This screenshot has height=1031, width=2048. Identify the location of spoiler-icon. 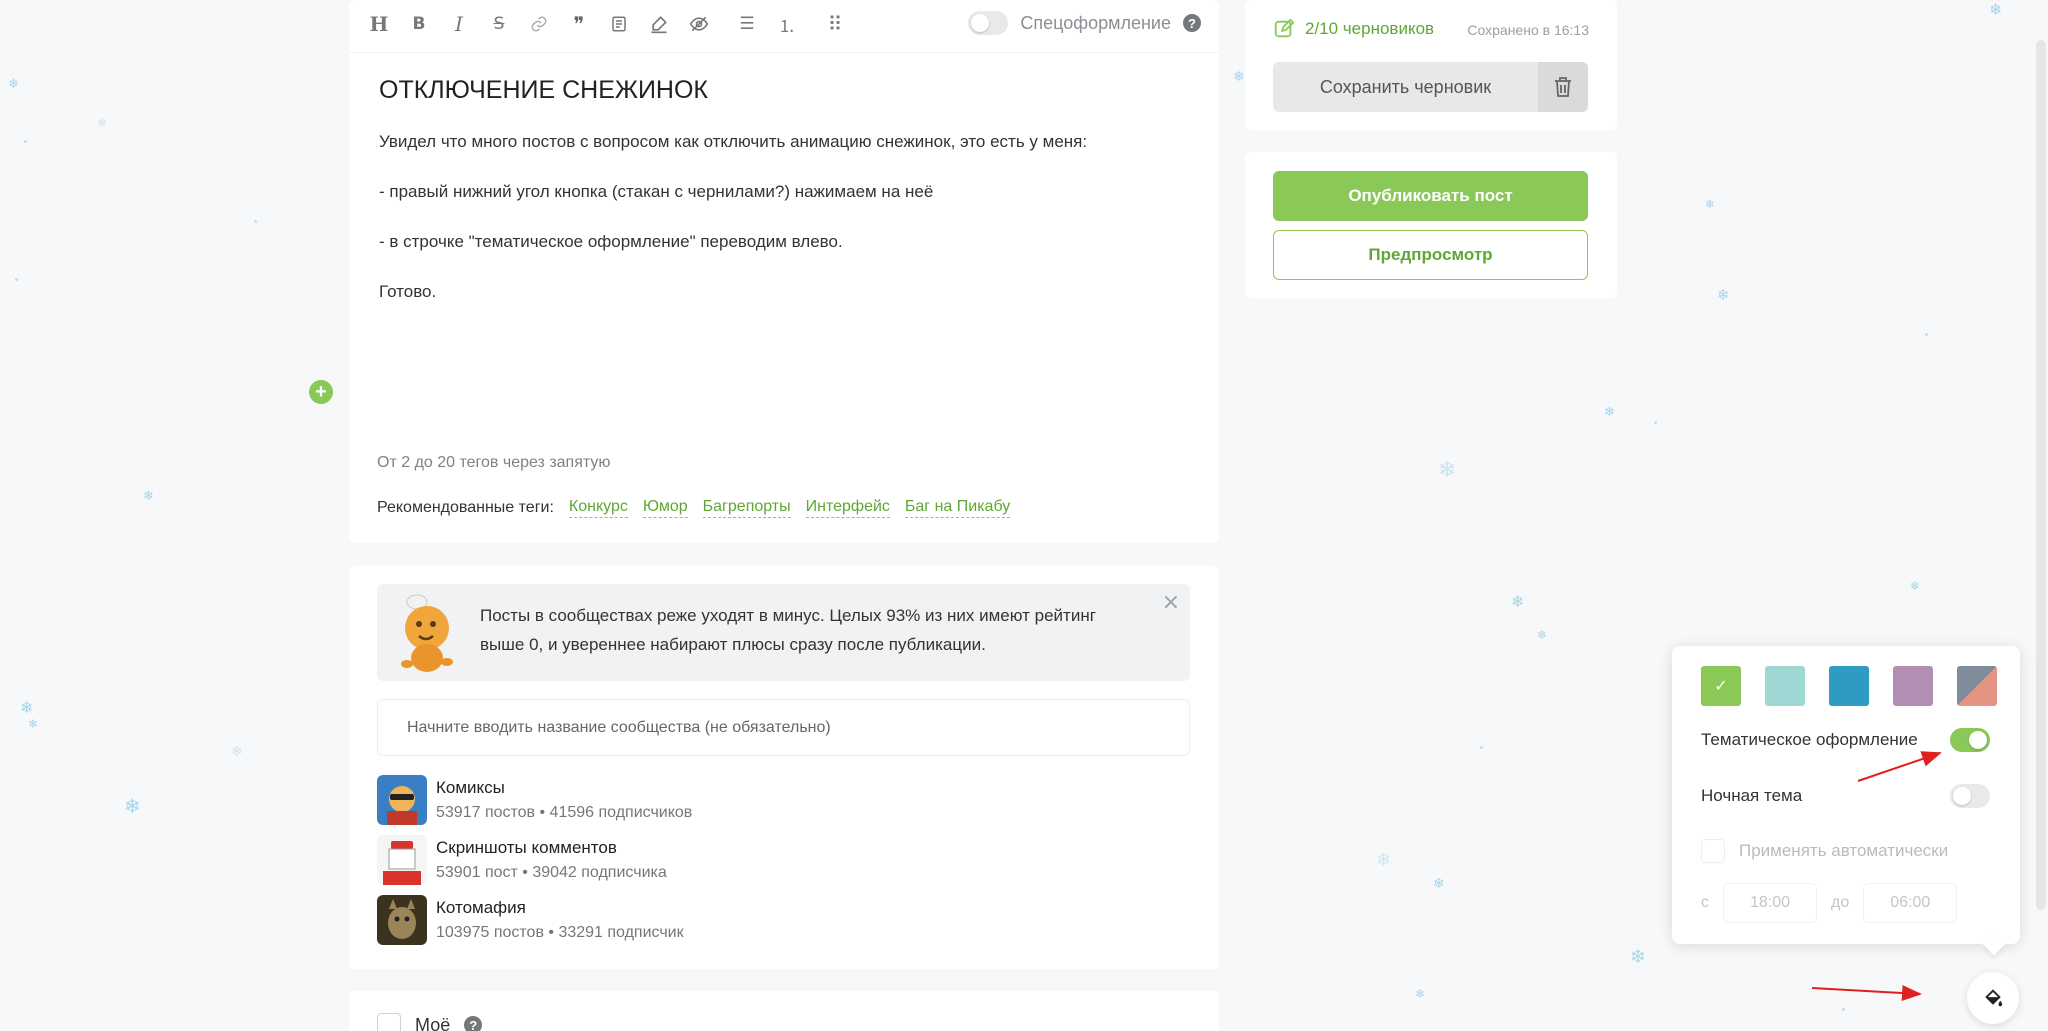
(699, 24).